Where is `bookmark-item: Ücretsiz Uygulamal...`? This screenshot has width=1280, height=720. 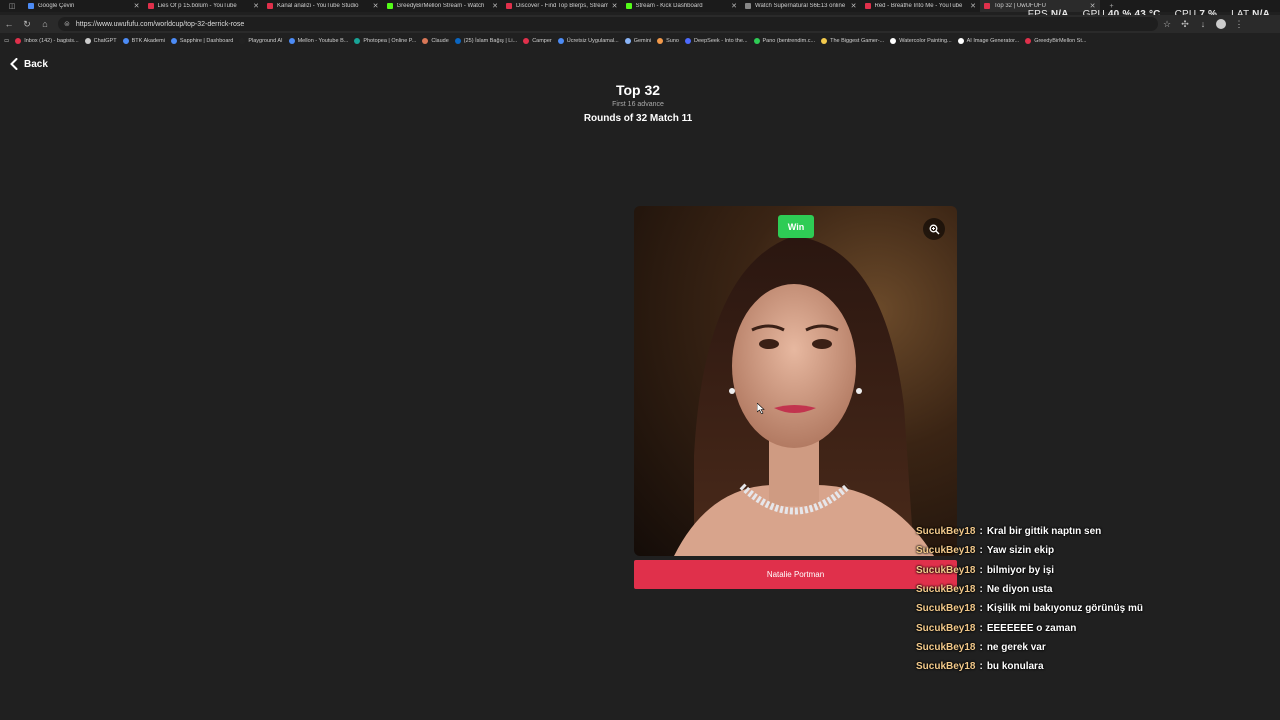
bookmark-item: Ücretsiz Uygulamal... is located at coordinates (588, 41).